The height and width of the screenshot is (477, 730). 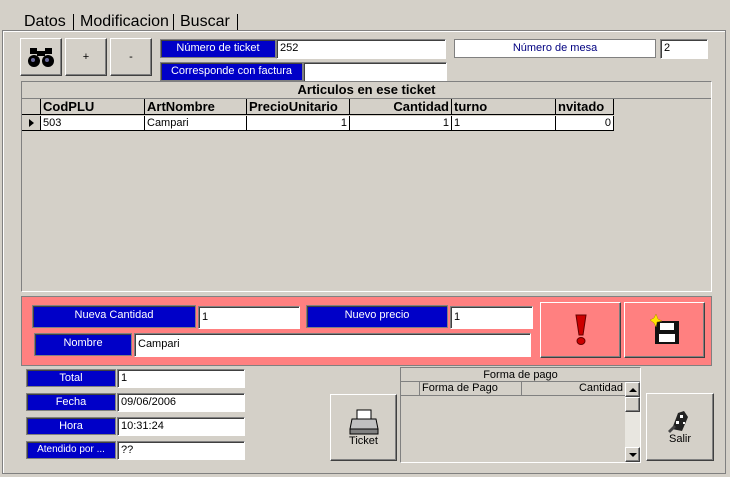 What do you see at coordinates (298, 123) in the screenshot?
I see `cell-preciounitario: 1` at bounding box center [298, 123].